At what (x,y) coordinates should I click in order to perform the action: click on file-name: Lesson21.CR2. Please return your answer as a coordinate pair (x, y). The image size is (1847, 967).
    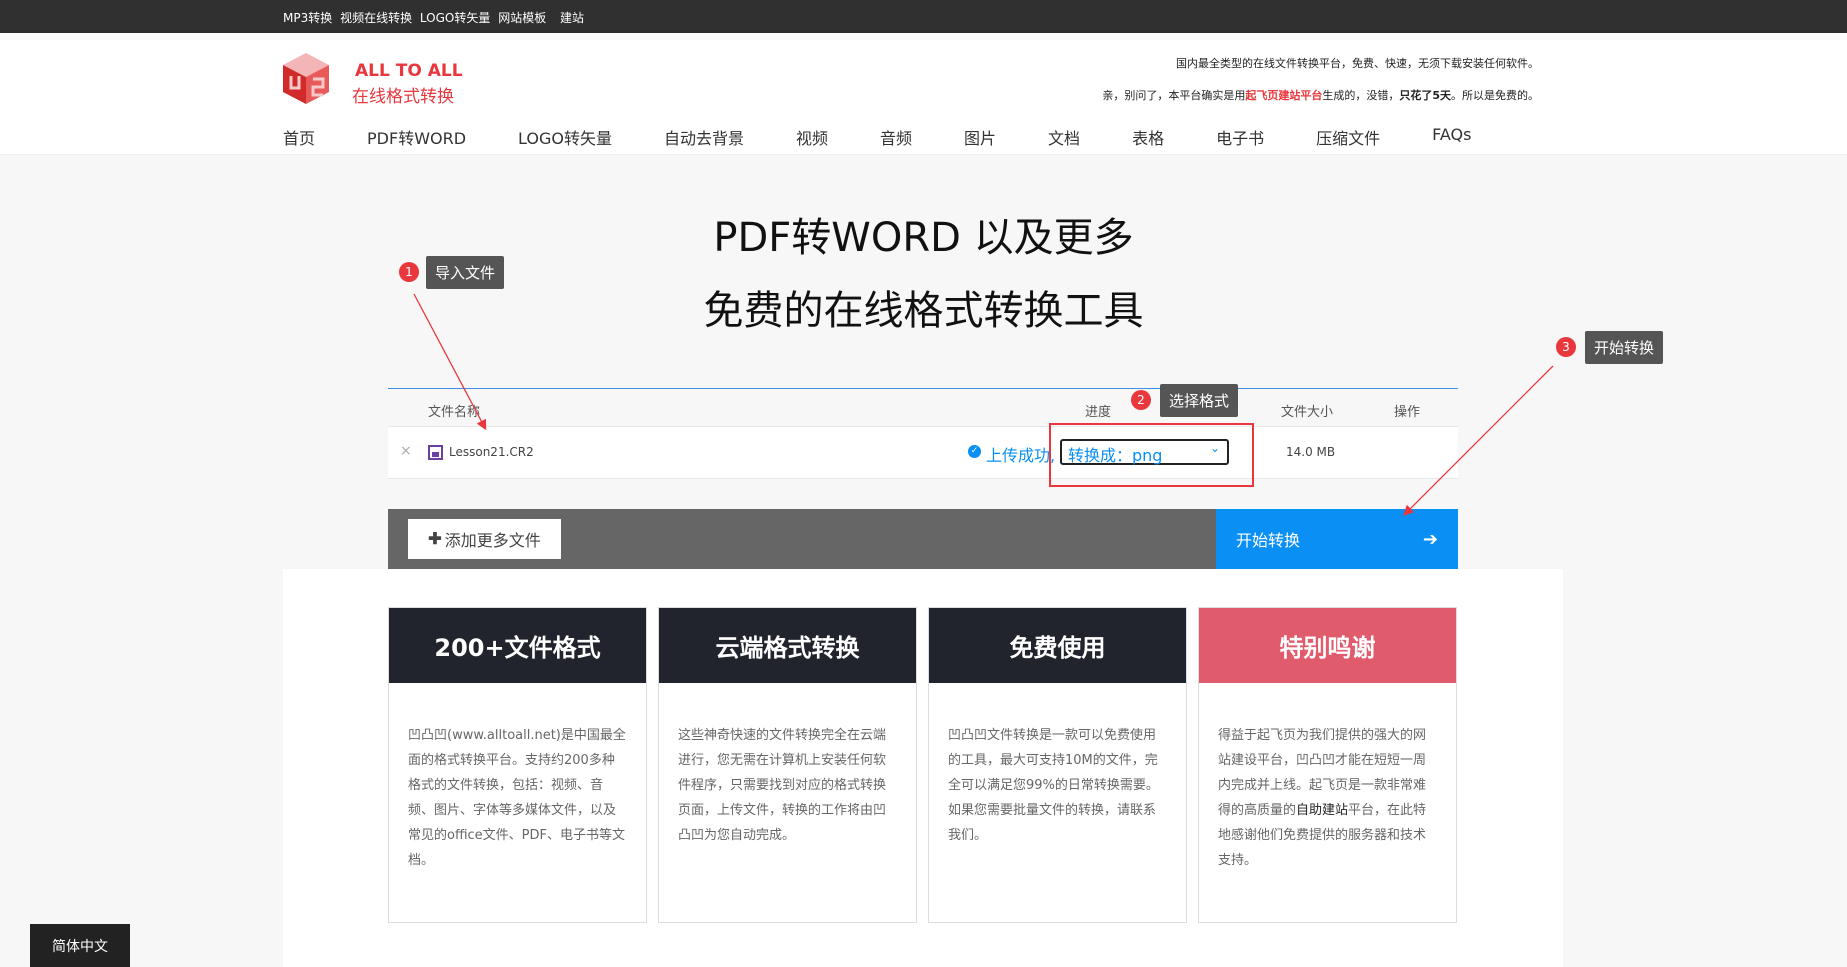
    Looking at the image, I should click on (491, 452).